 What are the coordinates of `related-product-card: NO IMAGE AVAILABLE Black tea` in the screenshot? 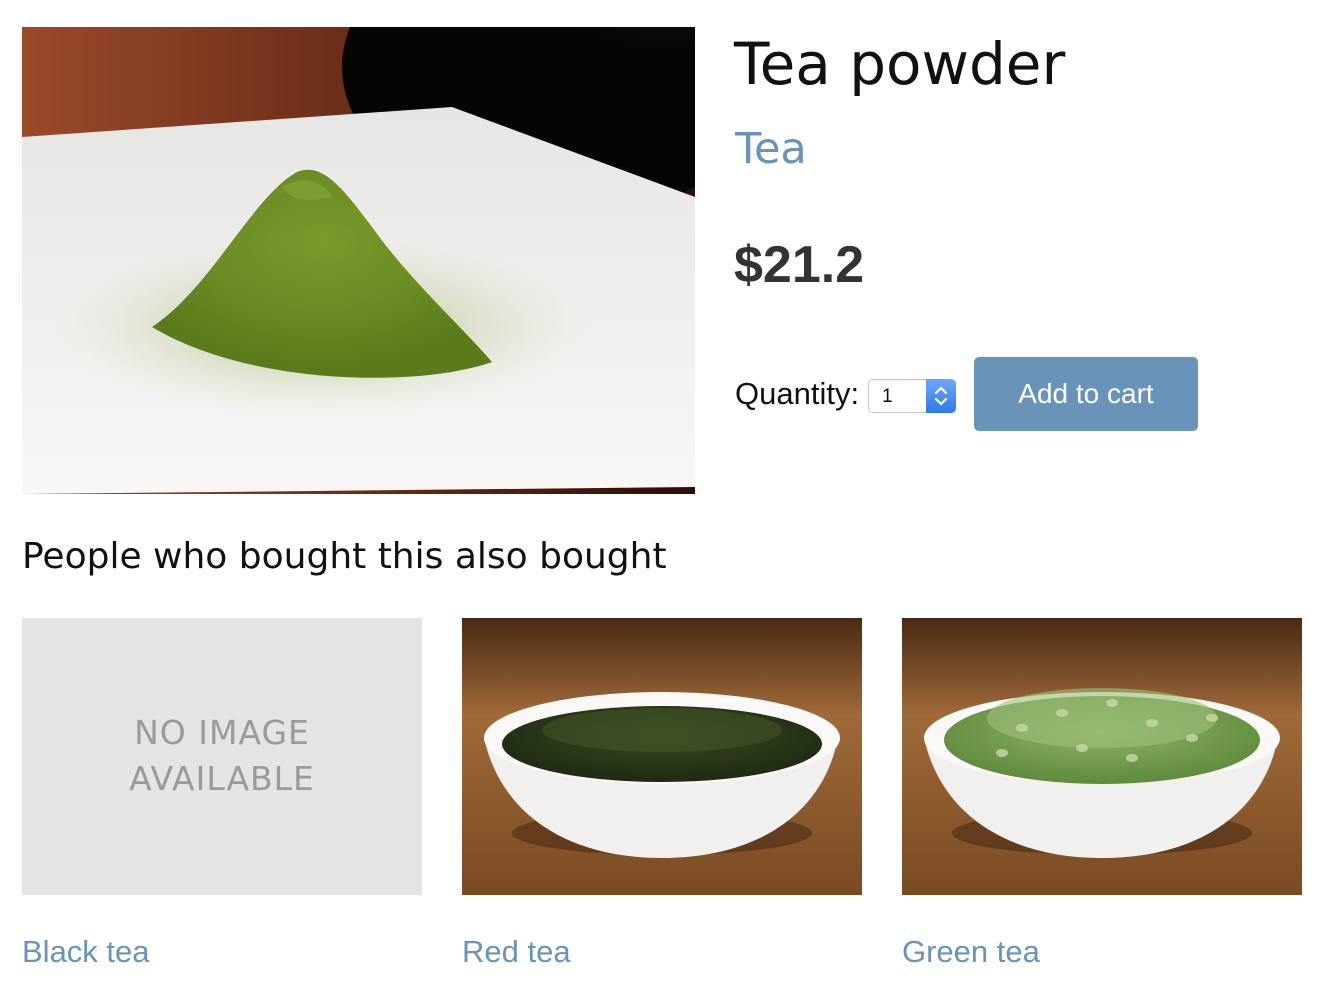 It's located at (222, 793).